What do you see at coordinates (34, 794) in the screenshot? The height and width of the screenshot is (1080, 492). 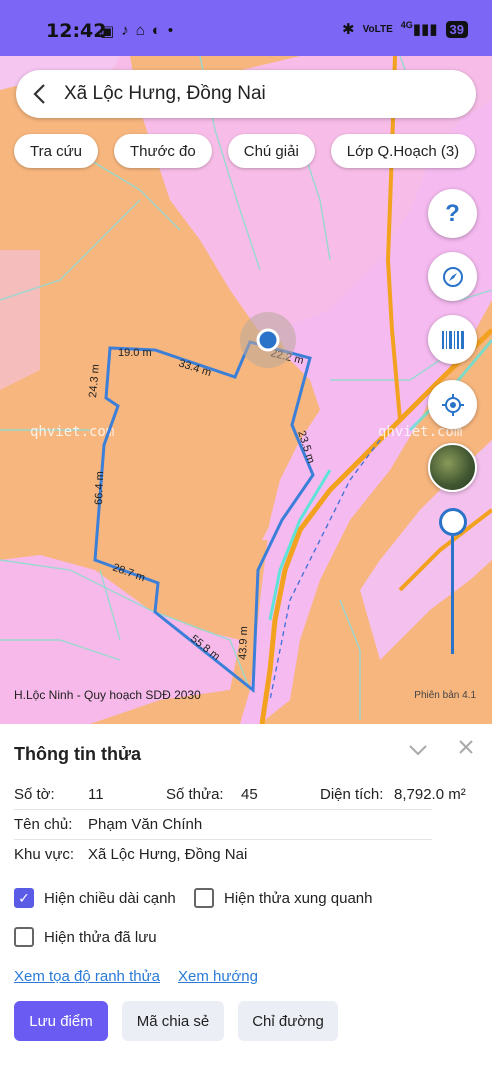 I see `so-to-label: Số tờ:` at bounding box center [34, 794].